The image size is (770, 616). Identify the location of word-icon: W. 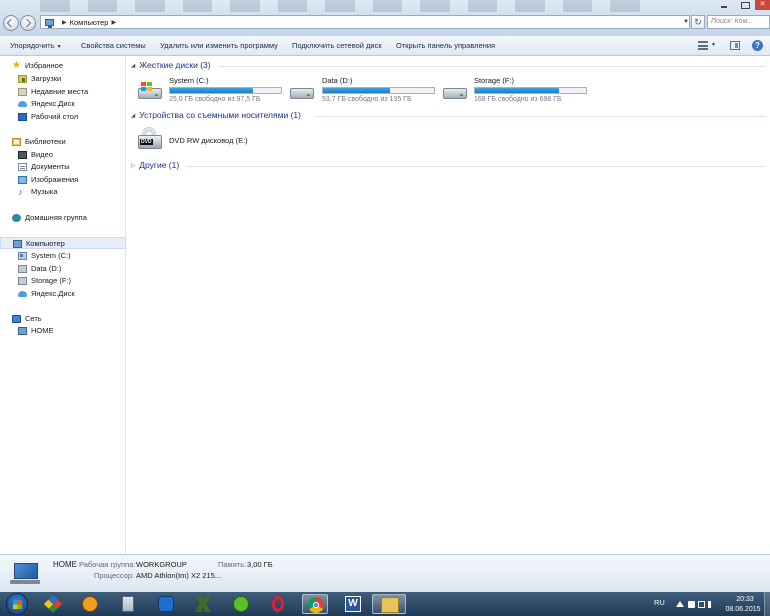
(353, 604).